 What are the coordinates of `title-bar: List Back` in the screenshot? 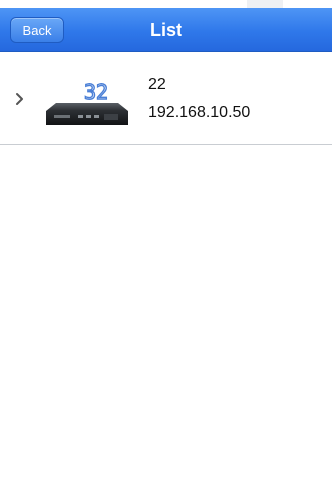 It's located at (166, 30).